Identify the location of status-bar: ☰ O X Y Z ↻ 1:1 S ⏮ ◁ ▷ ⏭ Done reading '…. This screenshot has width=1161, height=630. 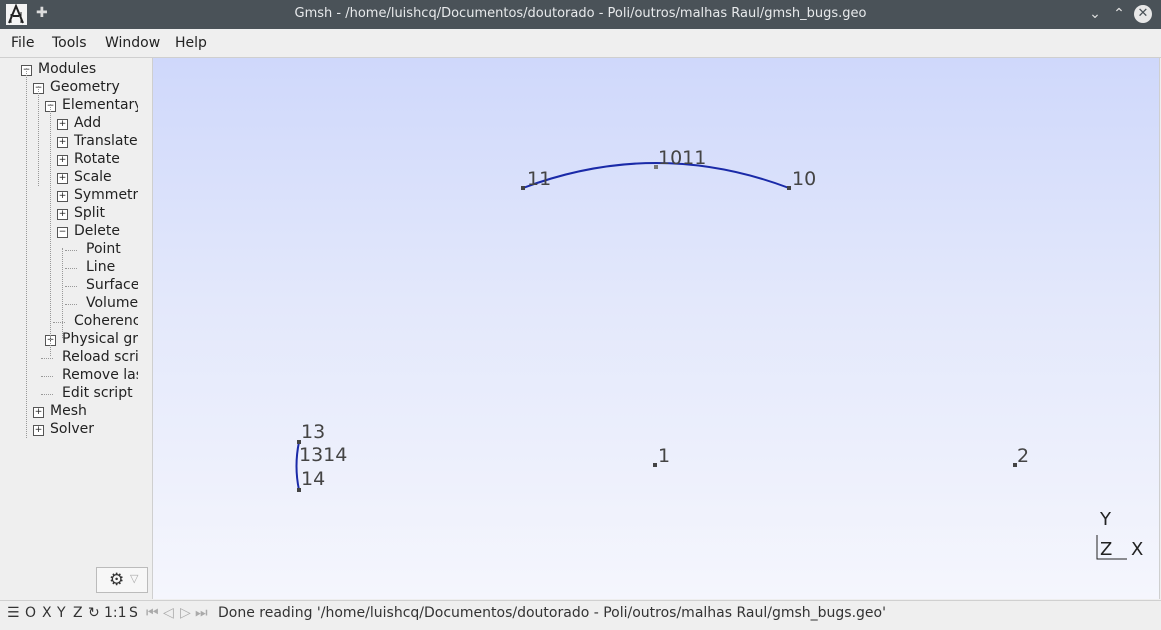
(580, 615).